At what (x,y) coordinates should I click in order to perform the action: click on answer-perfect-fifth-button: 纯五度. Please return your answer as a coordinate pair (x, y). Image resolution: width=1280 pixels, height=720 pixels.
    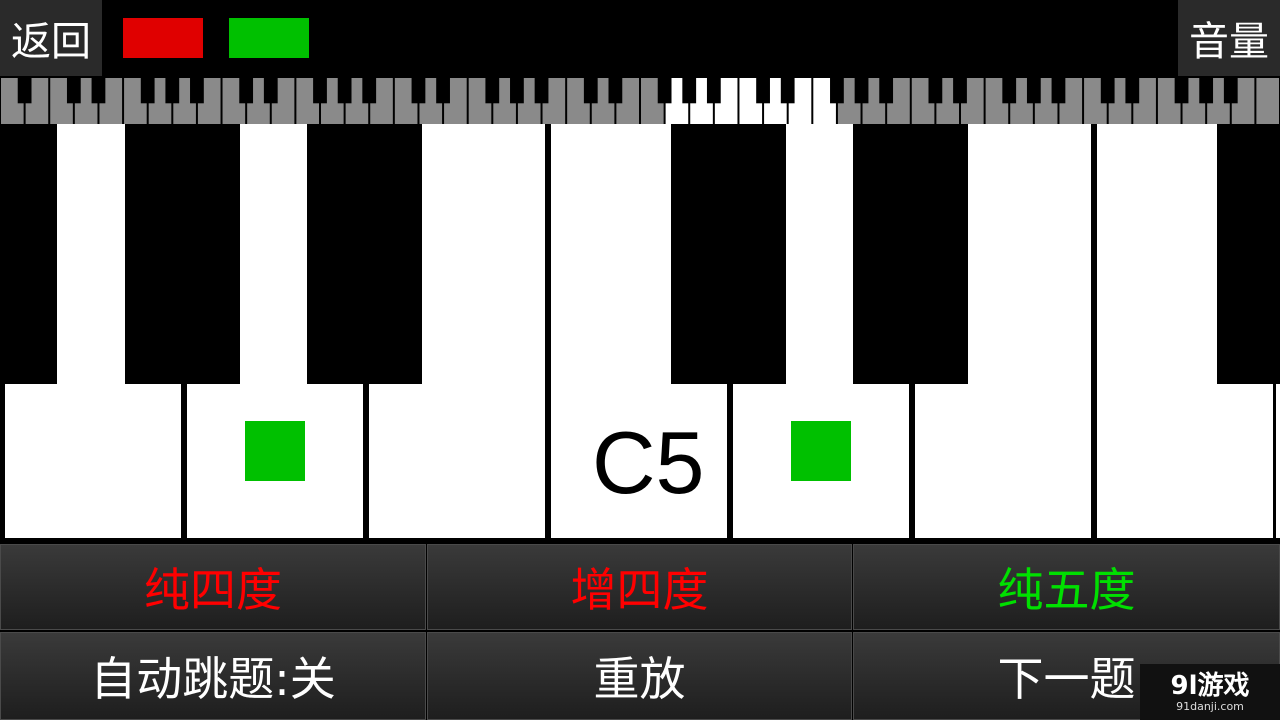
    Looking at the image, I should click on (1066, 587).